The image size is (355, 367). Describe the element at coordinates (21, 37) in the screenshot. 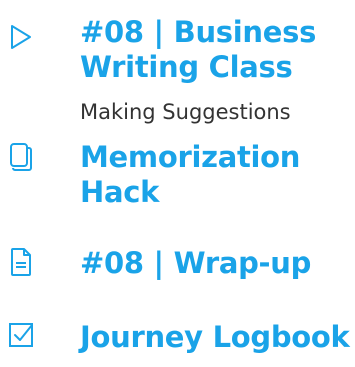

I see `play-outline-icon` at that location.